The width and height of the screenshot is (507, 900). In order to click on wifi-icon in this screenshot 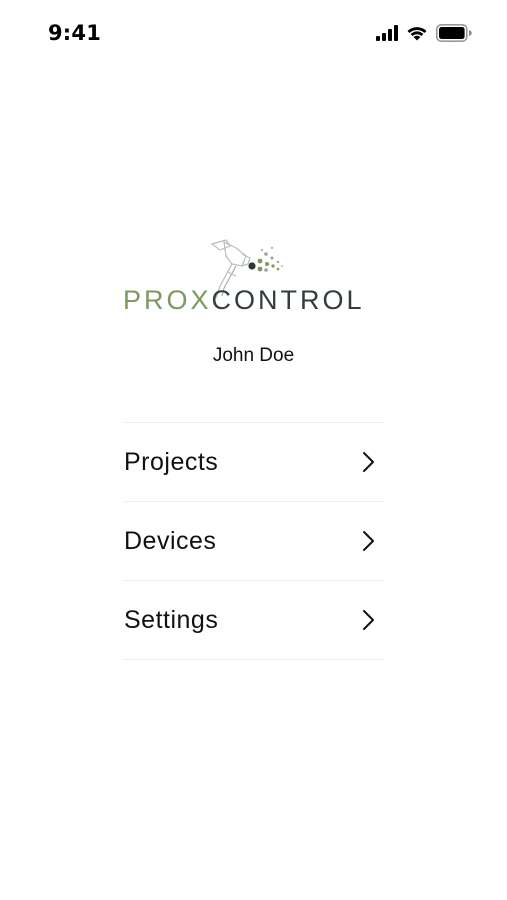, I will do `click(417, 33)`.